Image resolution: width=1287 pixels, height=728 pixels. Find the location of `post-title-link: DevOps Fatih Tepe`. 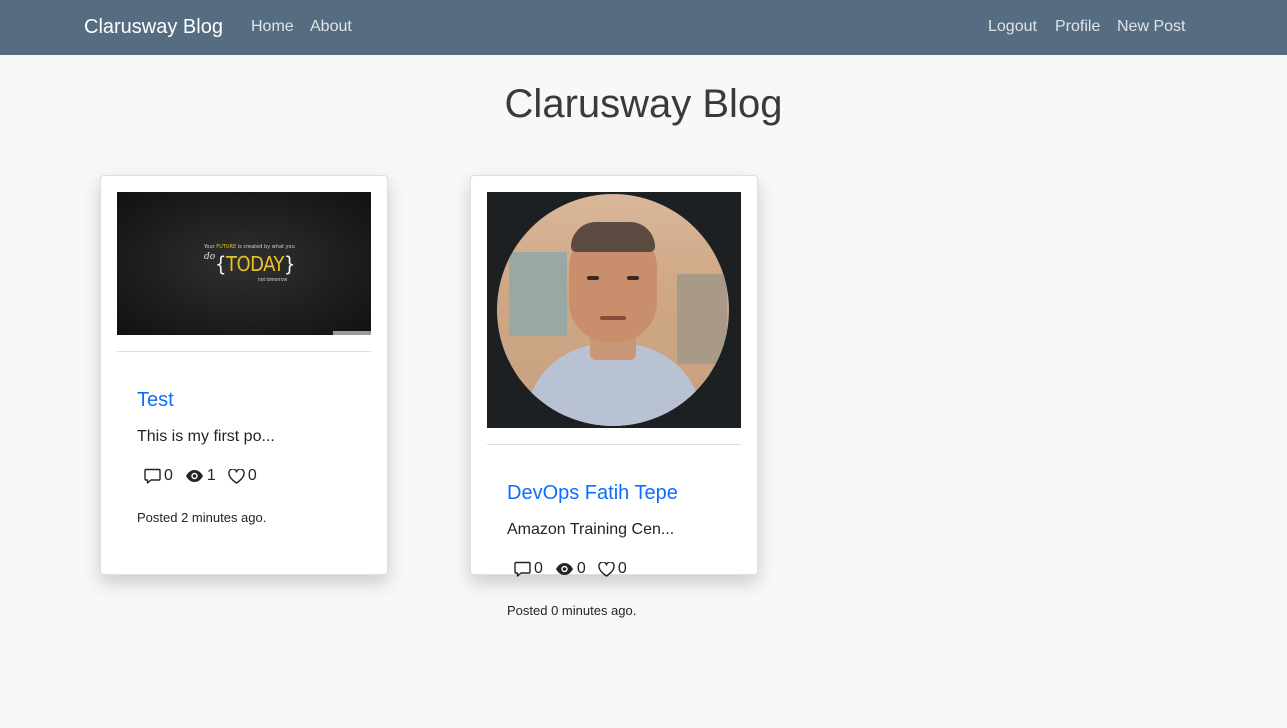

post-title-link: DevOps Fatih Tepe is located at coordinates (592, 493).